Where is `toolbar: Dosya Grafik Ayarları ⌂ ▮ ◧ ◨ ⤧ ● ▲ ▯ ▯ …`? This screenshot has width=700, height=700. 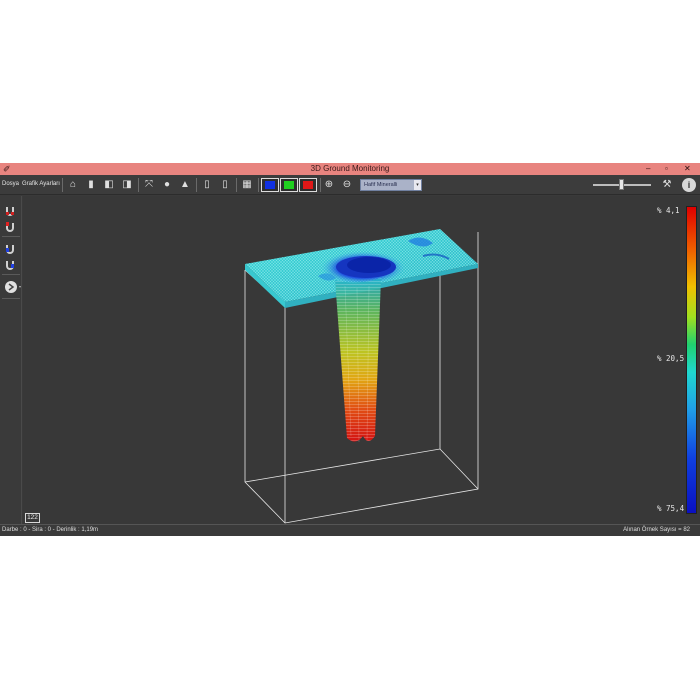 toolbar: Dosya Grafik Ayarları ⌂ ▮ ◧ ◨ ⤧ ● ▲ ▯ ▯ … is located at coordinates (350, 185).